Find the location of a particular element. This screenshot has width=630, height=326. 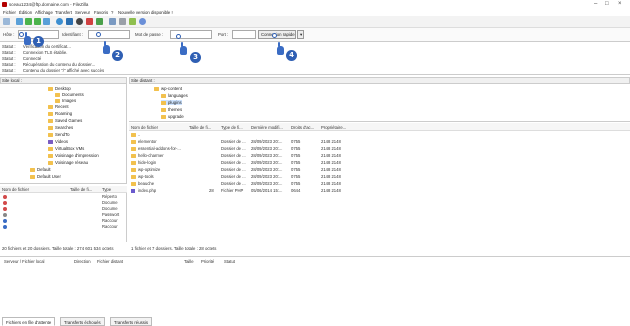

refresh-icon is located at coordinates (59, 21).